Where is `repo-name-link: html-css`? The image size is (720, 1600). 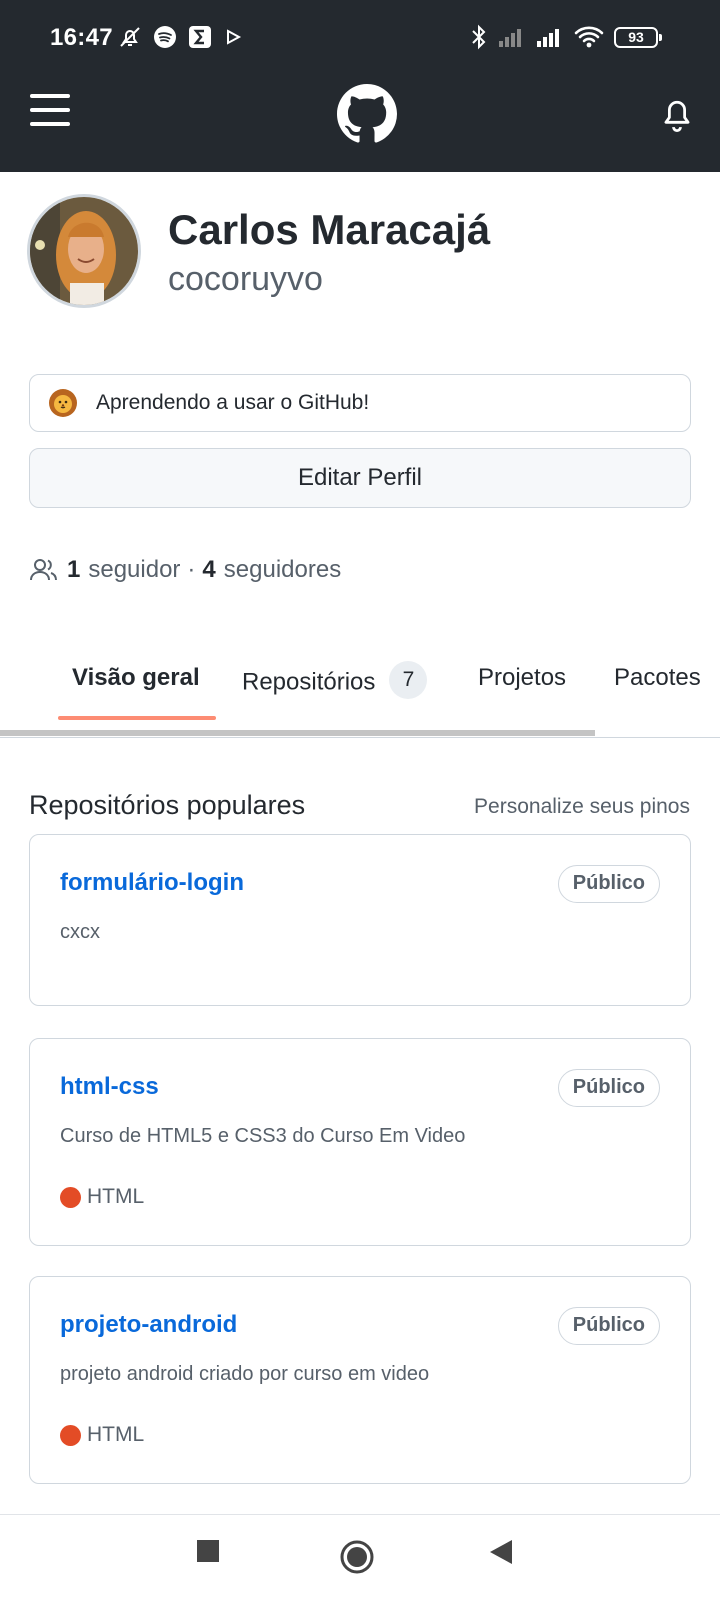 repo-name-link: html-css is located at coordinates (109, 1087).